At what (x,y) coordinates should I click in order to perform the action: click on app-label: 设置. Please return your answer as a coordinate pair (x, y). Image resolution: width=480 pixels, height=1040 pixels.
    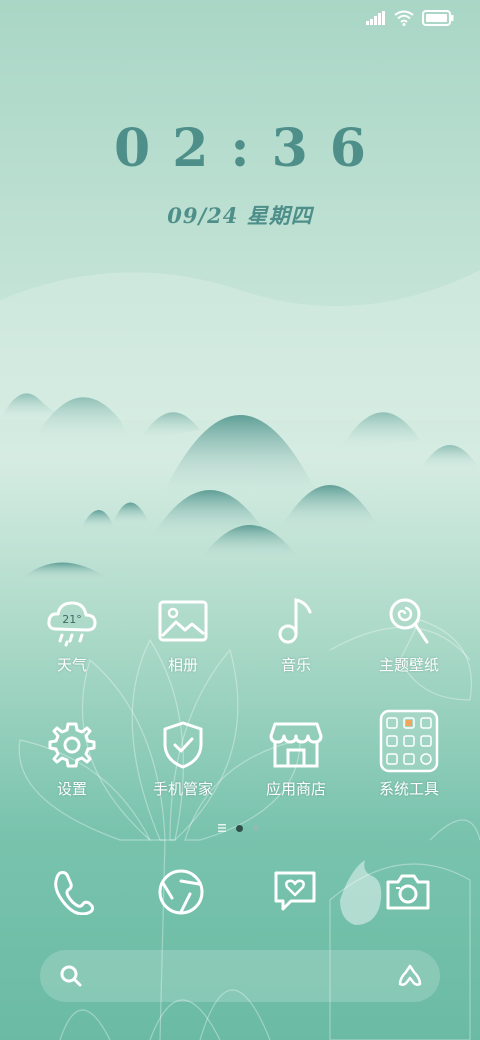
    Looking at the image, I should click on (71, 789).